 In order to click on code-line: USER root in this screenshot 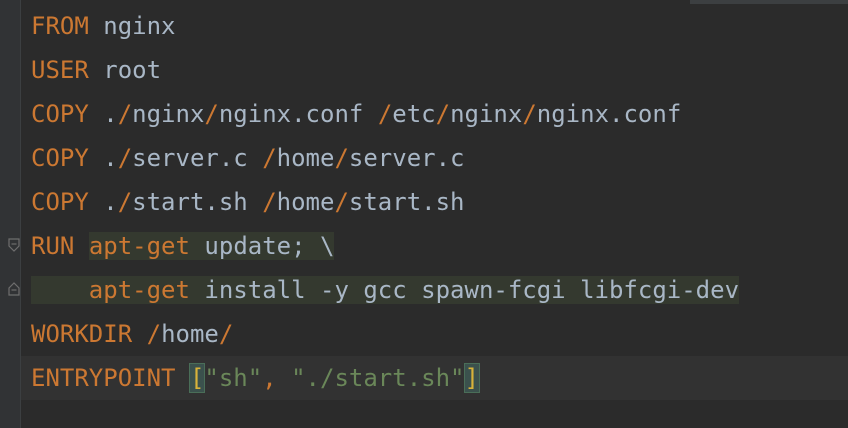, I will do `click(439, 70)`.